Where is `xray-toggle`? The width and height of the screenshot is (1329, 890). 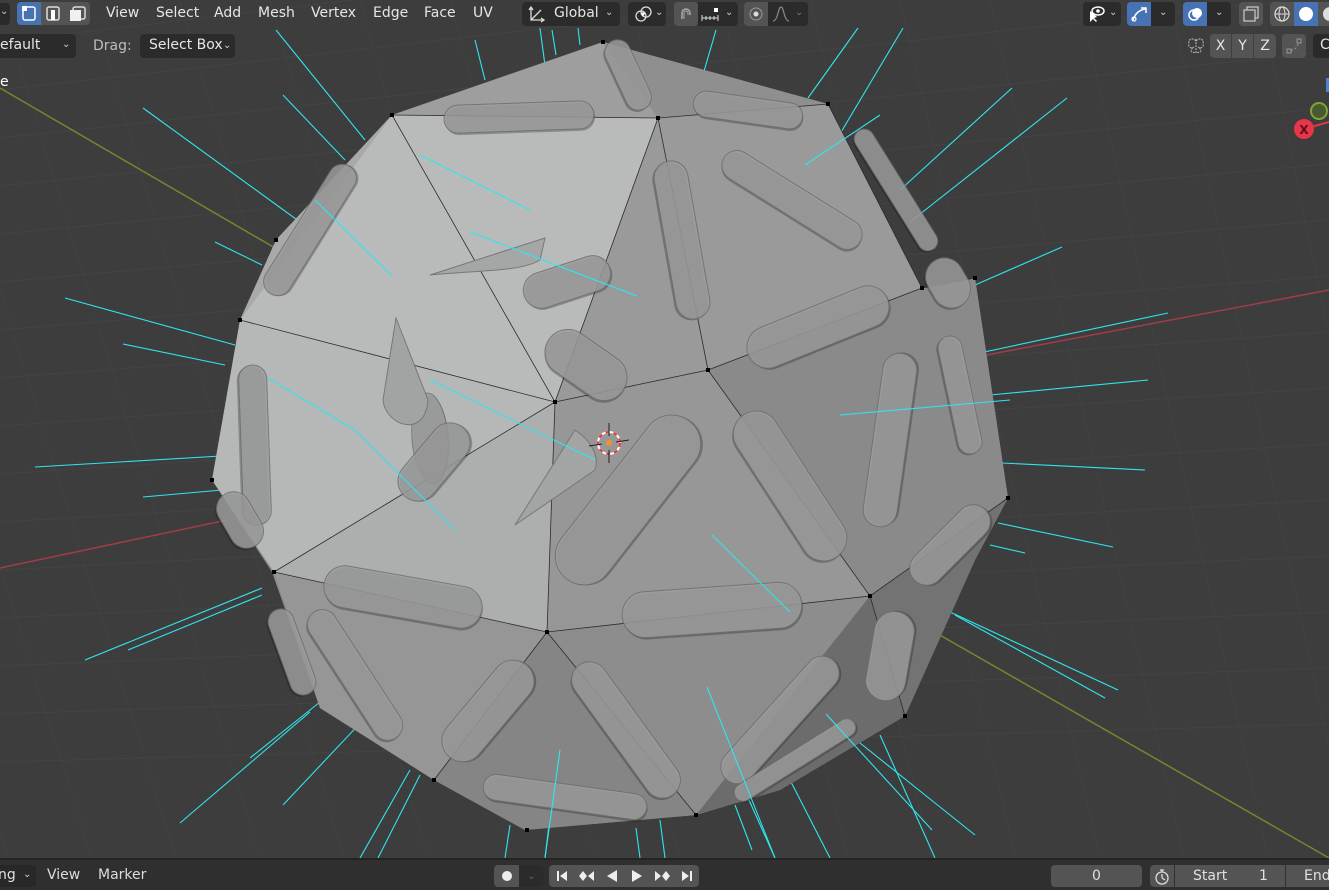
xray-toggle is located at coordinates (1251, 14).